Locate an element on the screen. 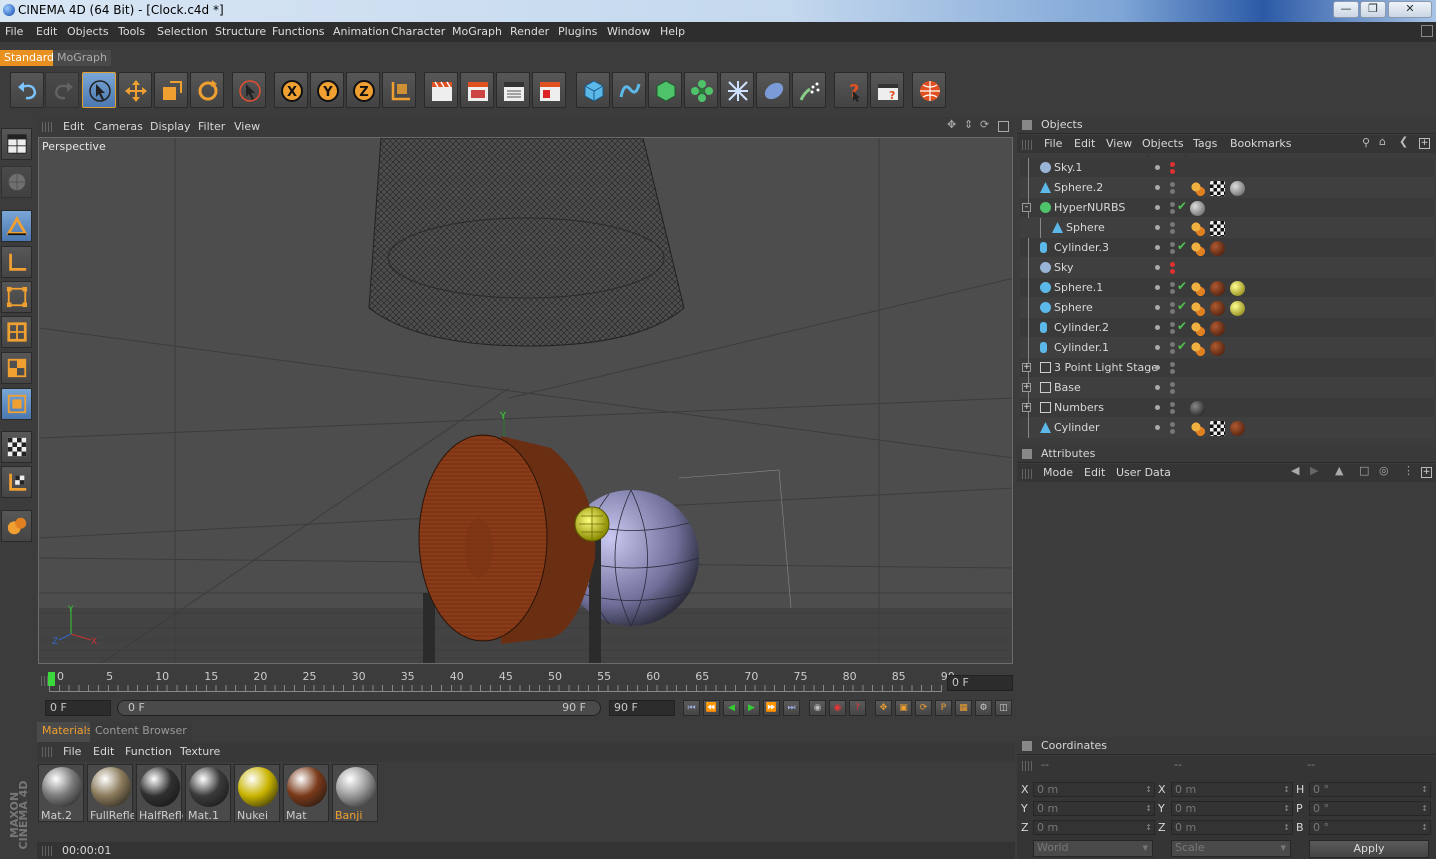 This screenshot has width=1436, height=859. coordinate-scale-select: Scale ▾ is located at coordinates (1231, 848).